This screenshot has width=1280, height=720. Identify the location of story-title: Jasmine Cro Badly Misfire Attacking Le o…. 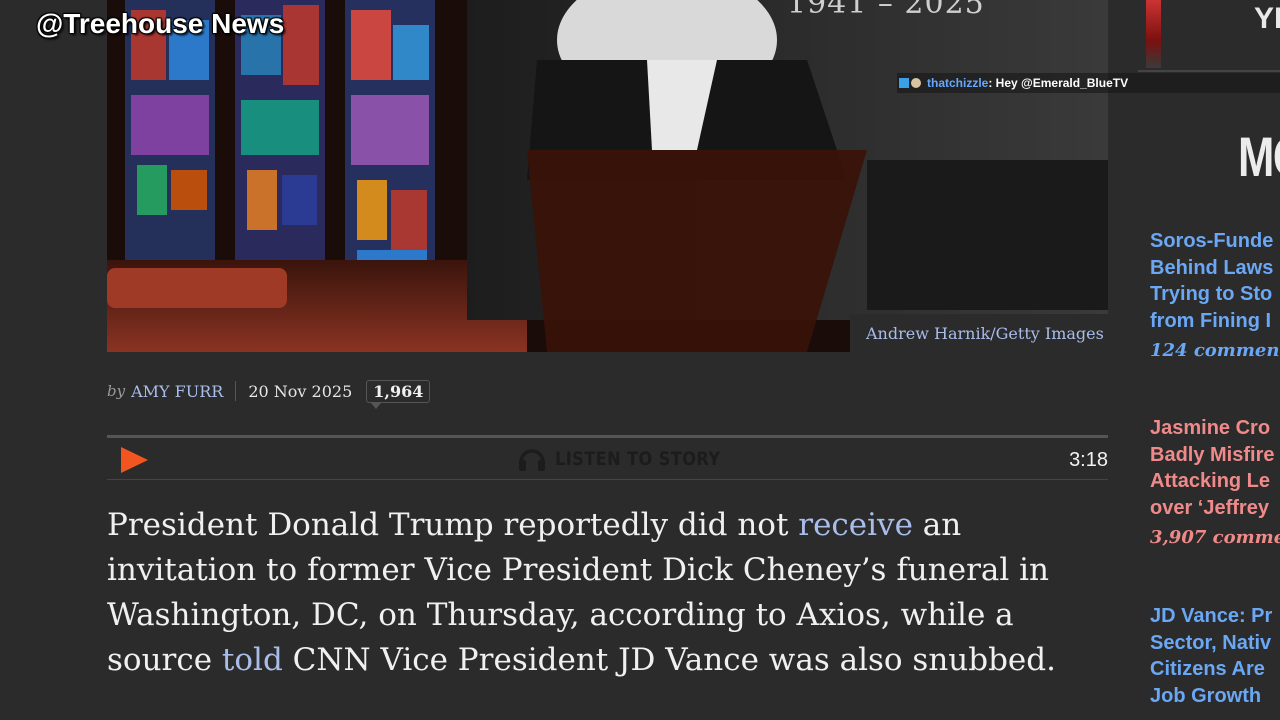
(1215, 468).